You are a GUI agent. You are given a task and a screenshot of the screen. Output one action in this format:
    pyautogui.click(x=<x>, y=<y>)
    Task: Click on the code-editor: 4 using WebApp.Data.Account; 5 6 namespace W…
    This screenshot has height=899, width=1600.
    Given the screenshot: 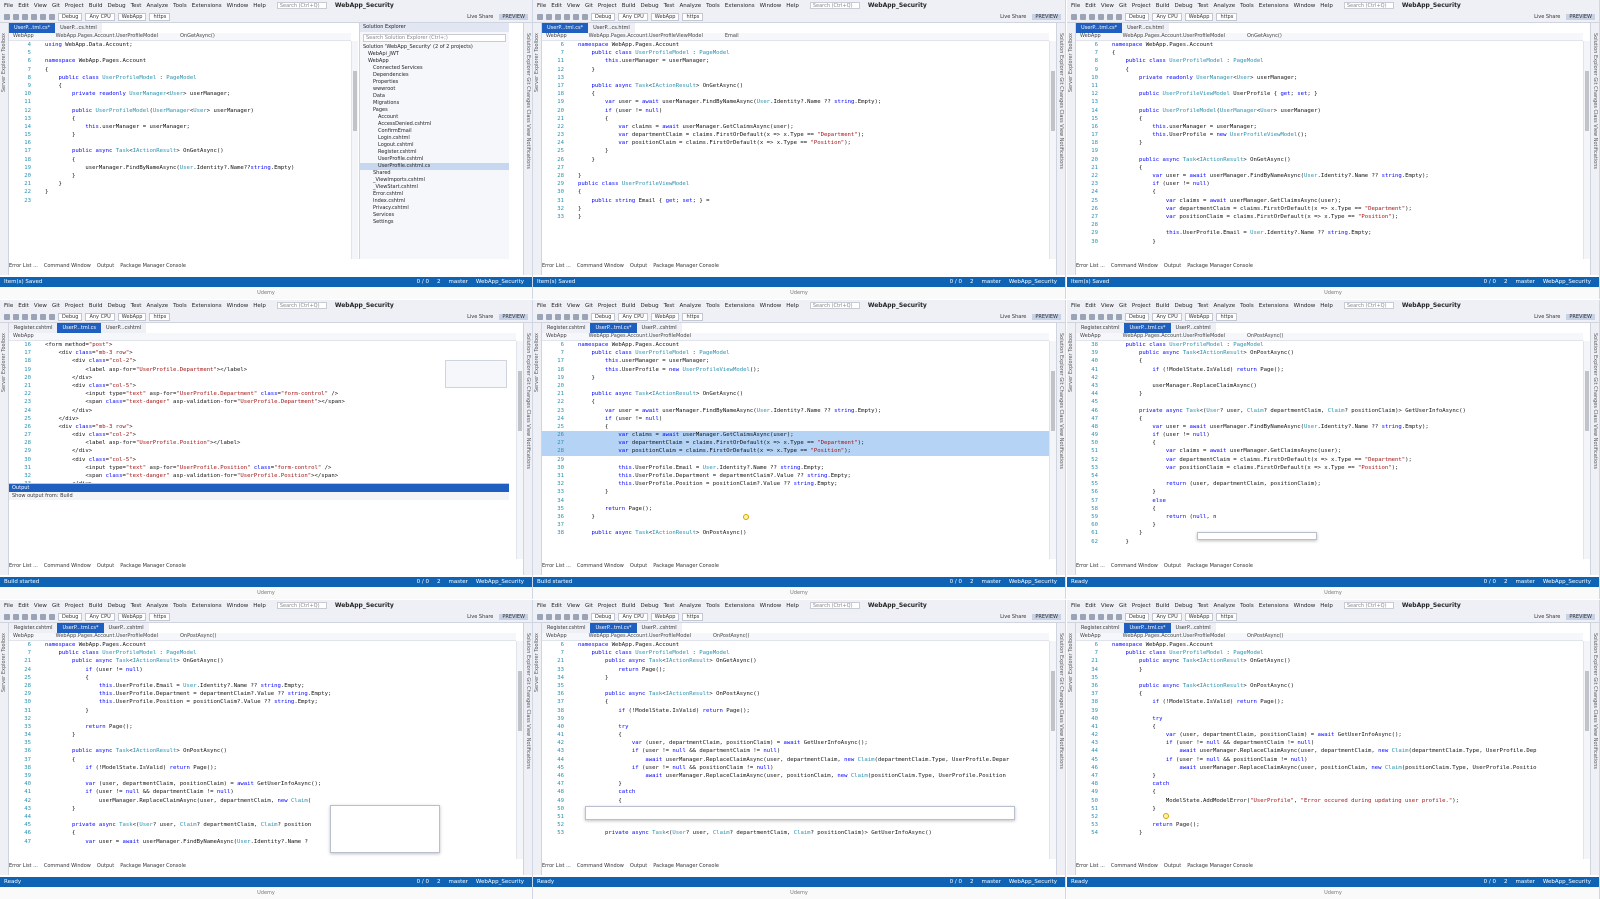 What is the action you would take?
    pyautogui.click(x=180, y=150)
    